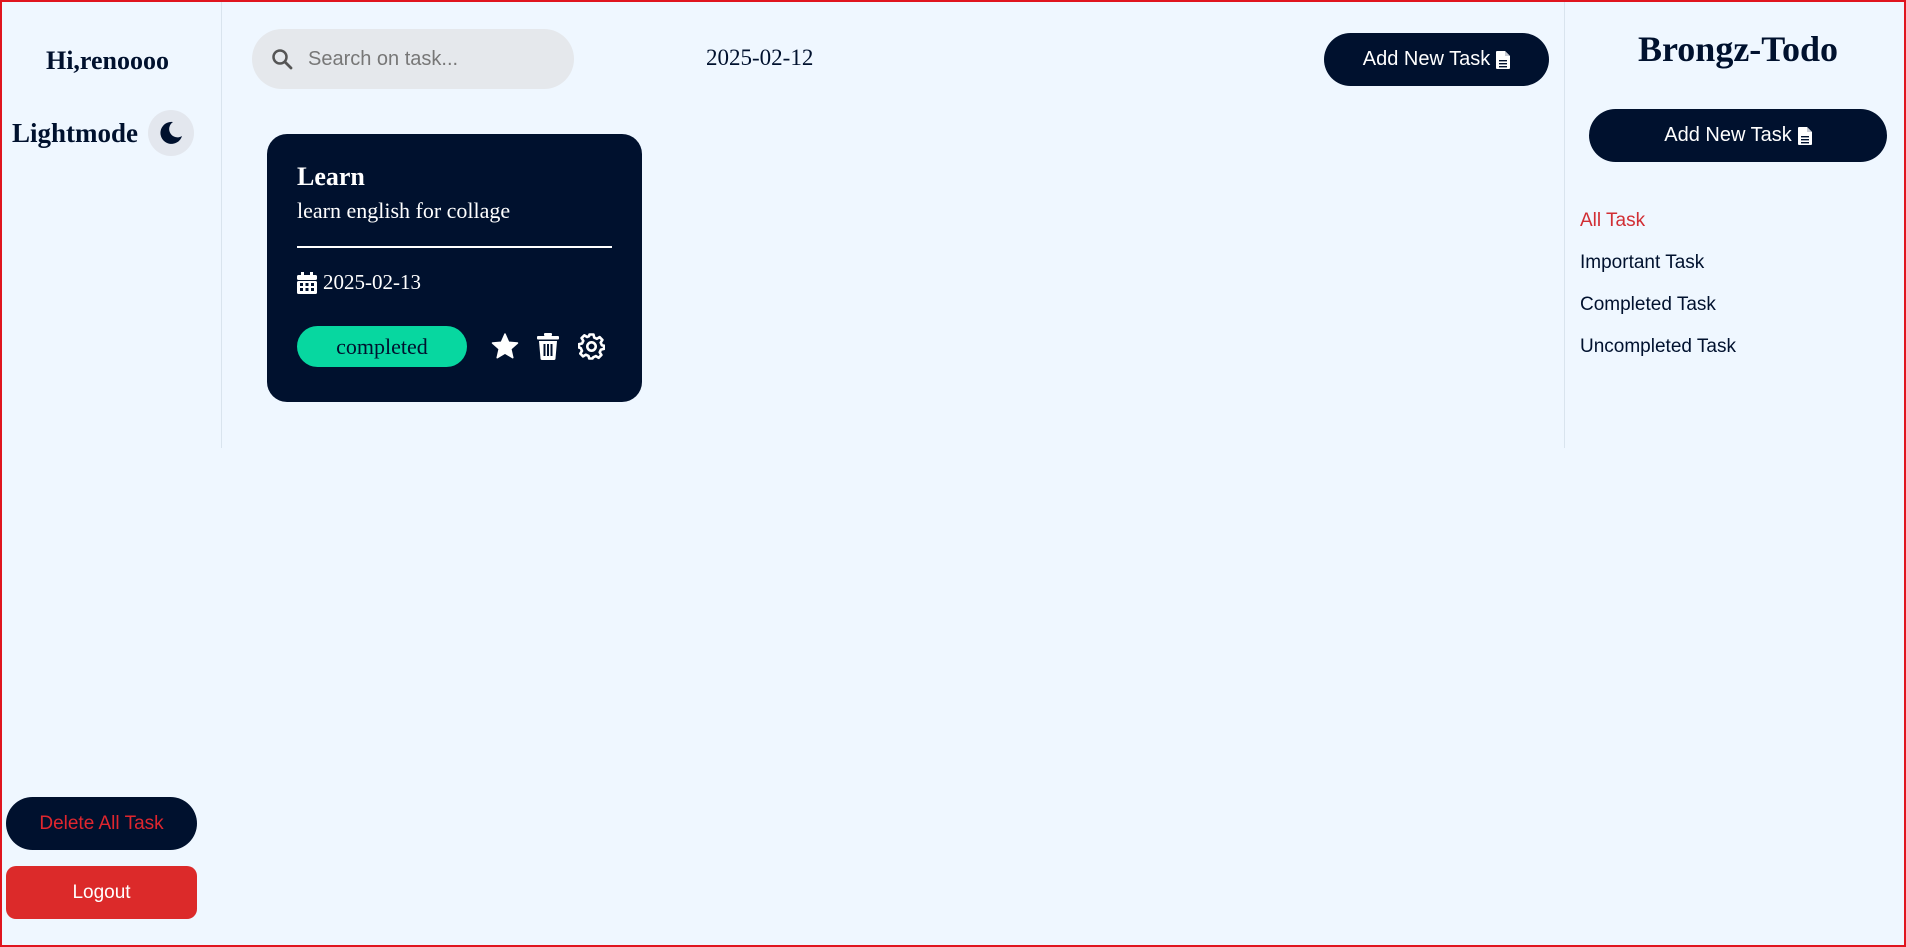  What do you see at coordinates (591, 347) in the screenshot?
I see `gear-icon` at bounding box center [591, 347].